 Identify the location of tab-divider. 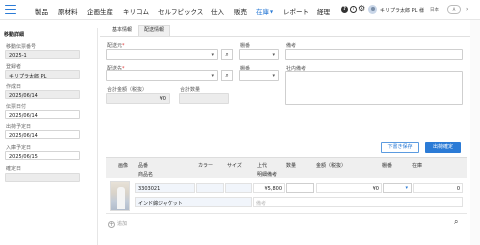
(285, 36).